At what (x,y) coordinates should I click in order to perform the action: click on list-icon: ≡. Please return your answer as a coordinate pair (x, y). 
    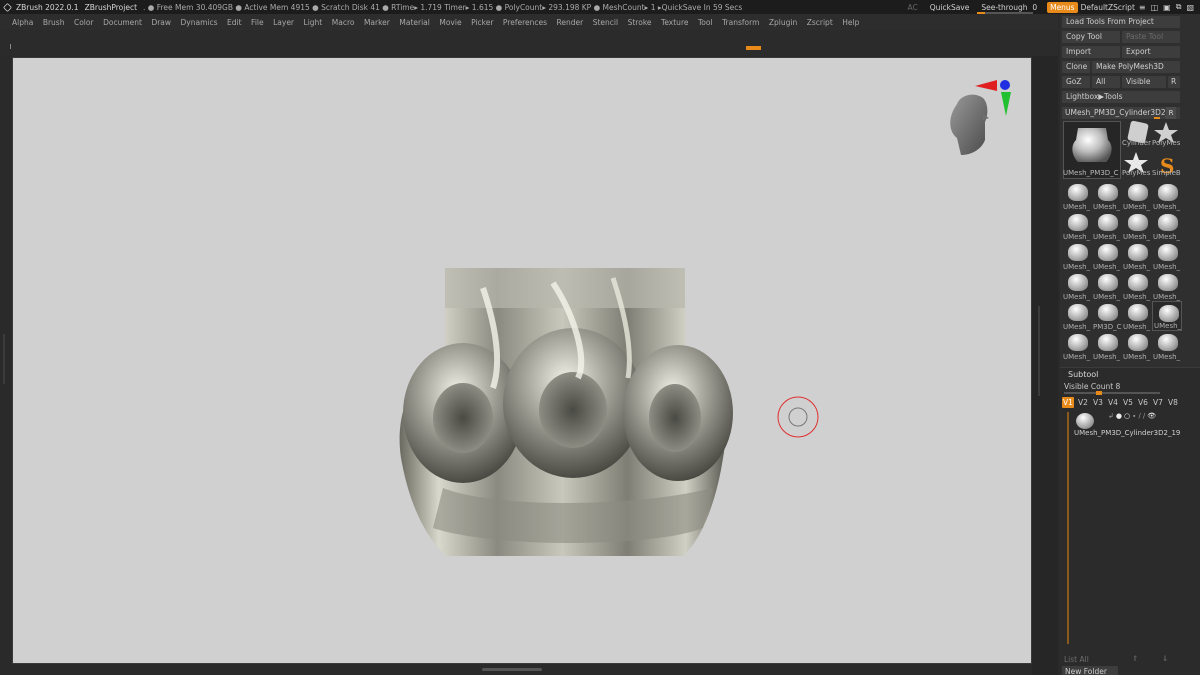
    Looking at the image, I should click on (1142, 7).